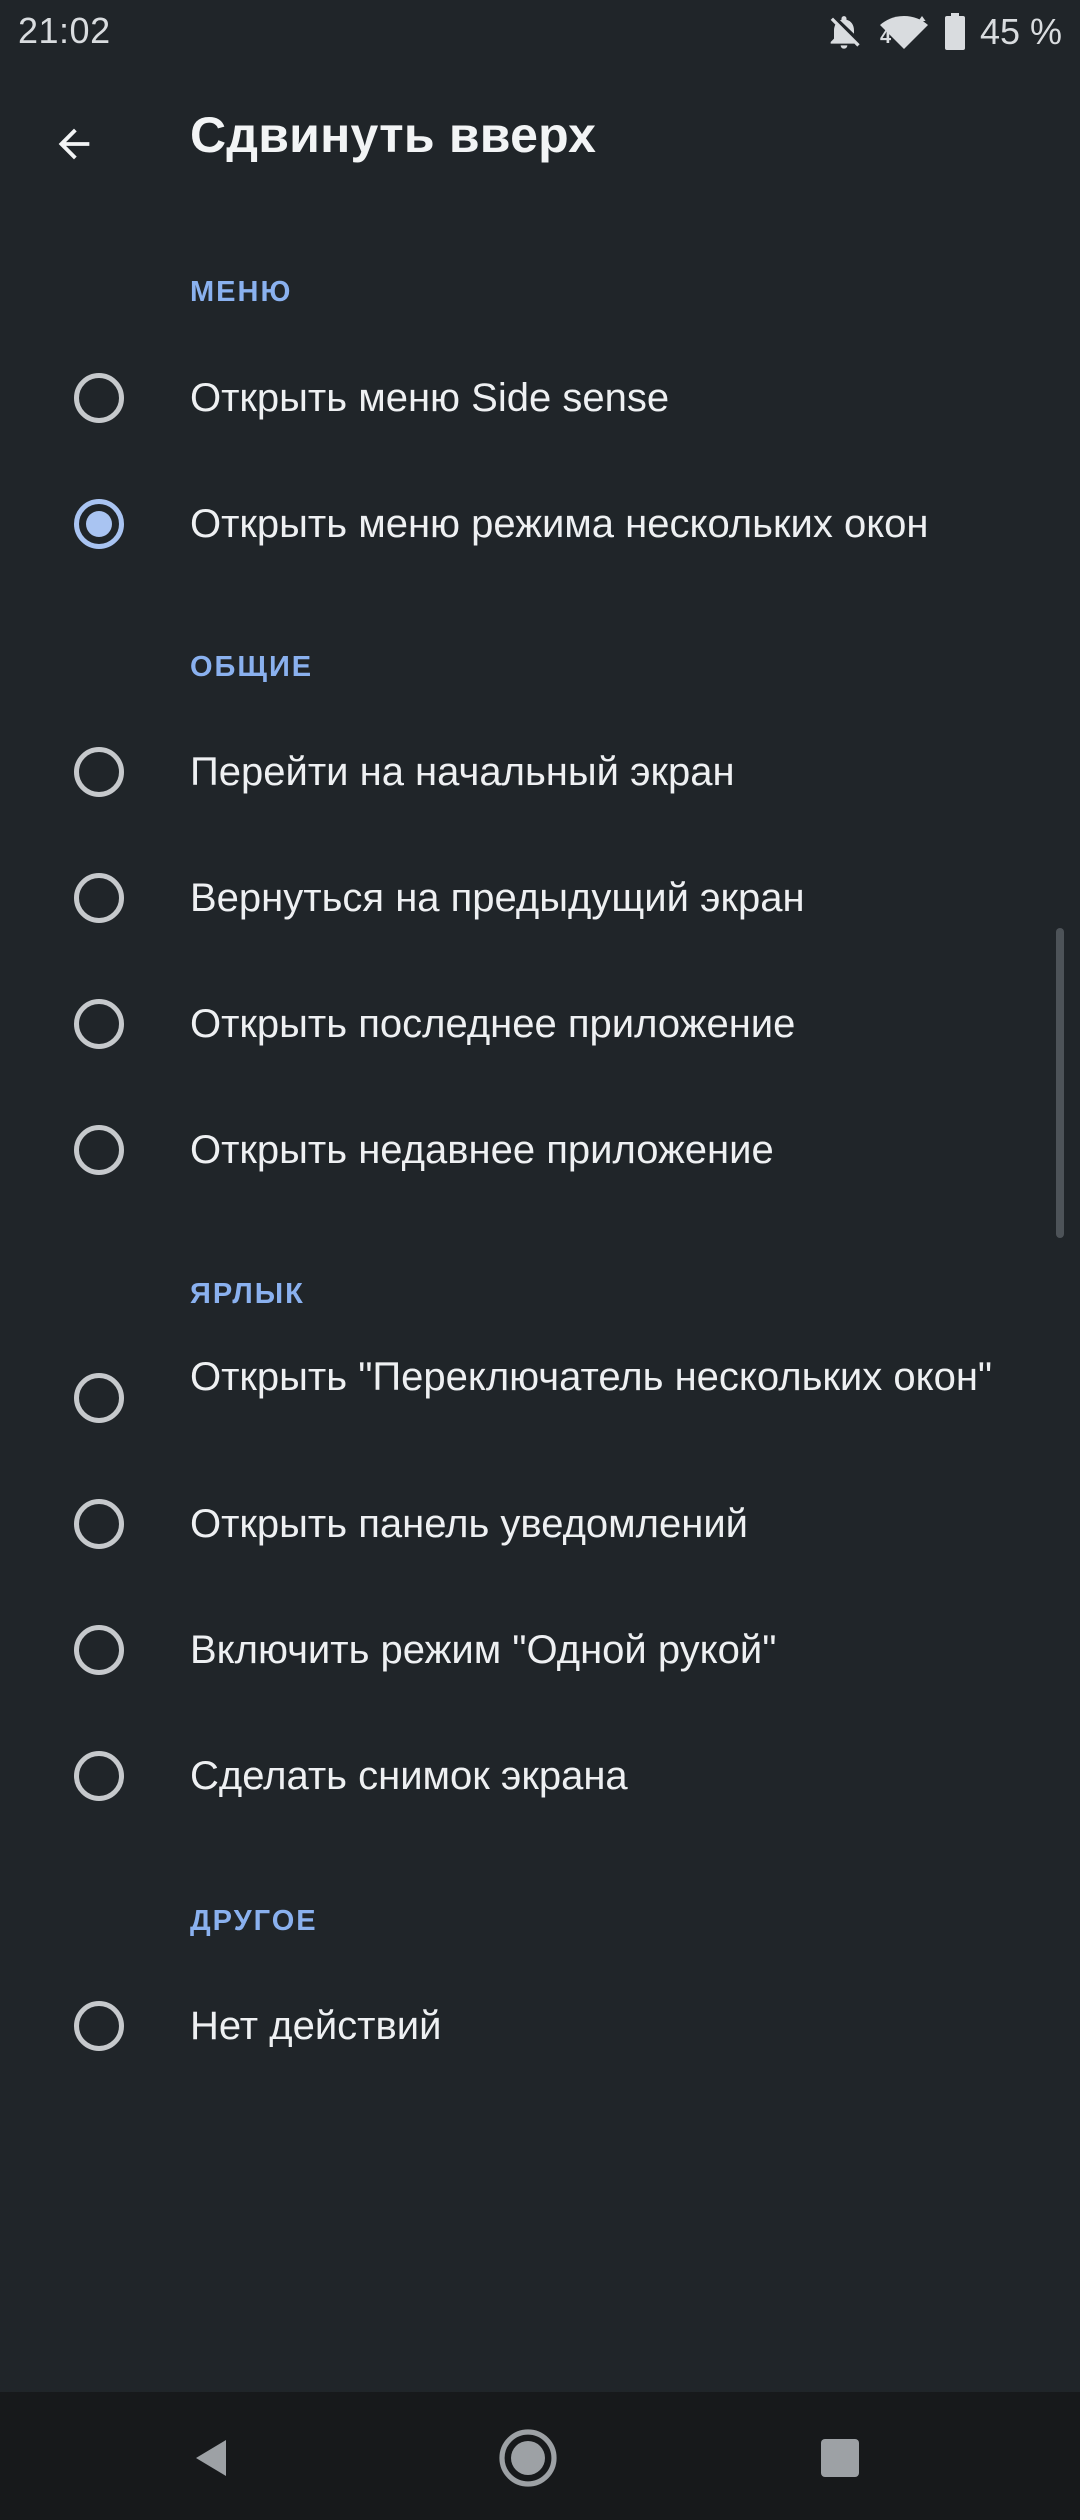  What do you see at coordinates (252, 667) in the screenshot?
I see `section-header-general: ОБЩИЕ` at bounding box center [252, 667].